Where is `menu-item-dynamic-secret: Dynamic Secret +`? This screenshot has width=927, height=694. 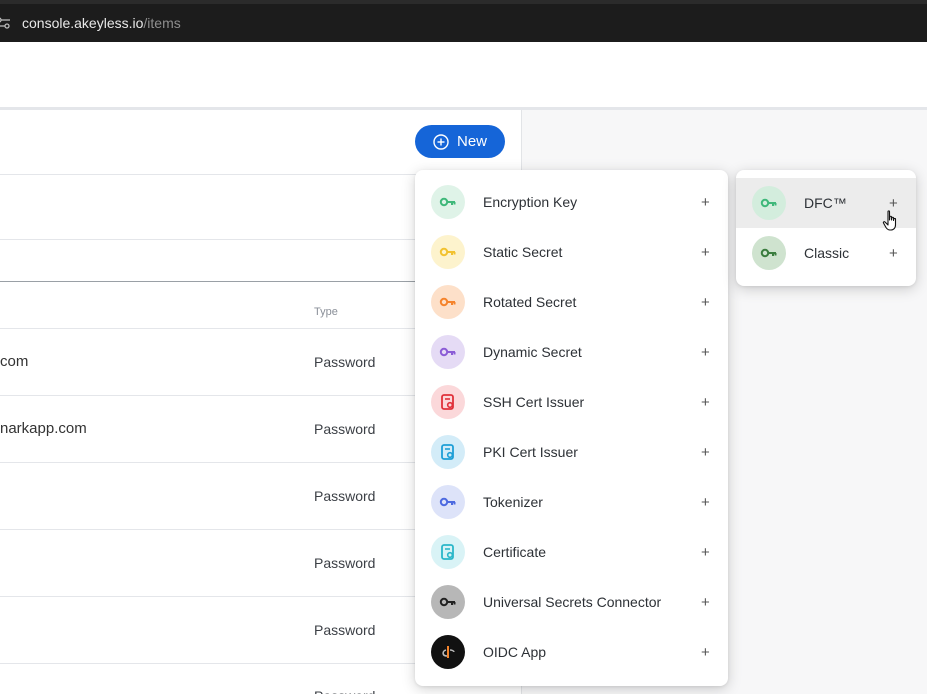 menu-item-dynamic-secret: Dynamic Secret + is located at coordinates (571, 352).